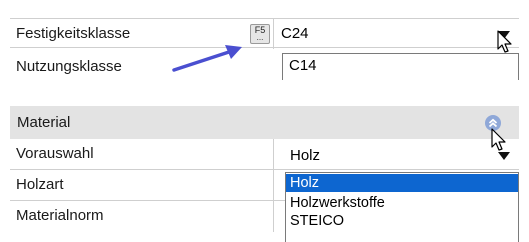 The width and height of the screenshot is (529, 242). What do you see at coordinates (400, 155) in the screenshot?
I see `vorauswahl-combobox: Holz` at bounding box center [400, 155].